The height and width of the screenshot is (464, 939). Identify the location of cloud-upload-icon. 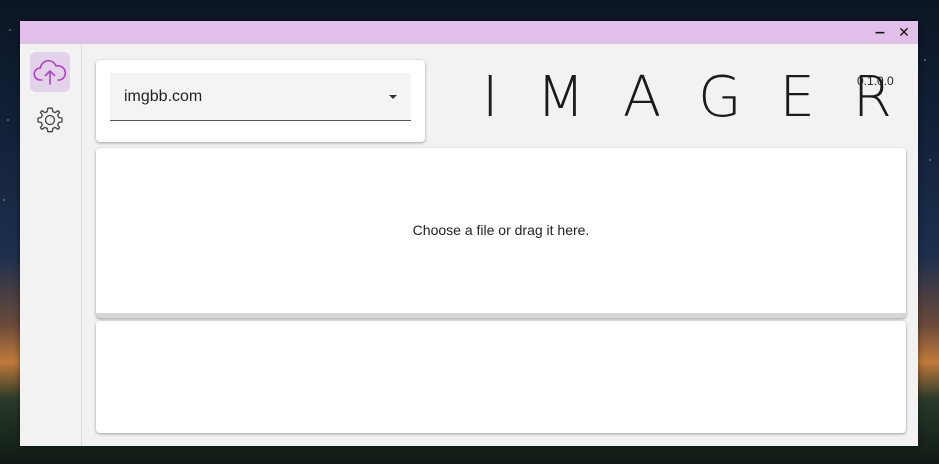
(50, 72).